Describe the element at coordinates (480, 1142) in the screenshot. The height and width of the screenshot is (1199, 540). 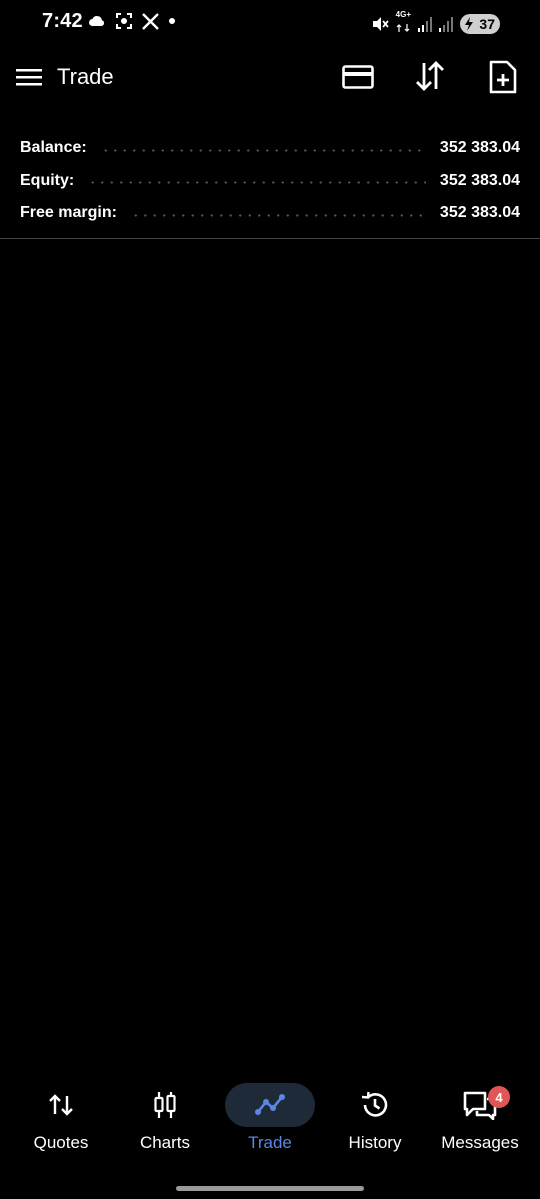
I see `nav-label: Messages` at that location.